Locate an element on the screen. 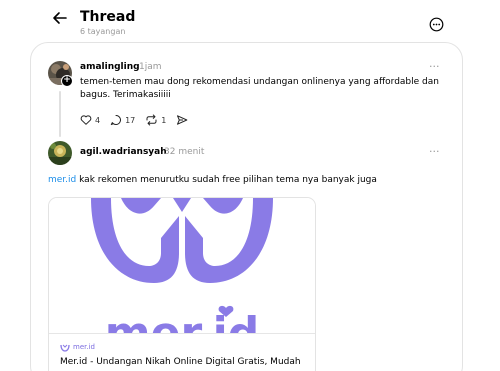  mention-link: mer.id is located at coordinates (62, 180).